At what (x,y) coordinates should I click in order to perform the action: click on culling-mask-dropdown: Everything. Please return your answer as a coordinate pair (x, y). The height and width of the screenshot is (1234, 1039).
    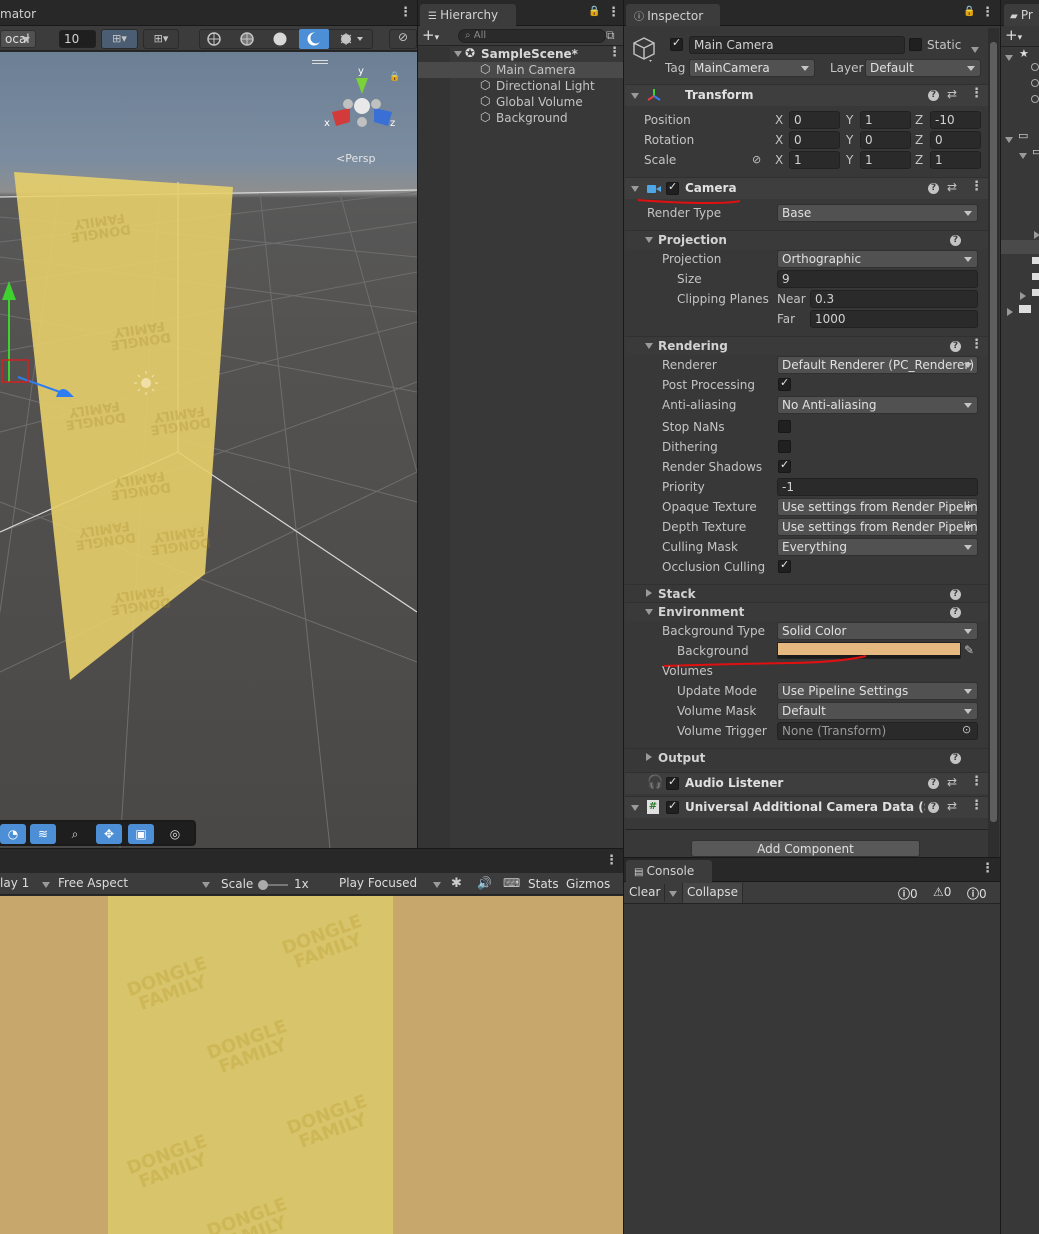
    Looking at the image, I should click on (877, 547).